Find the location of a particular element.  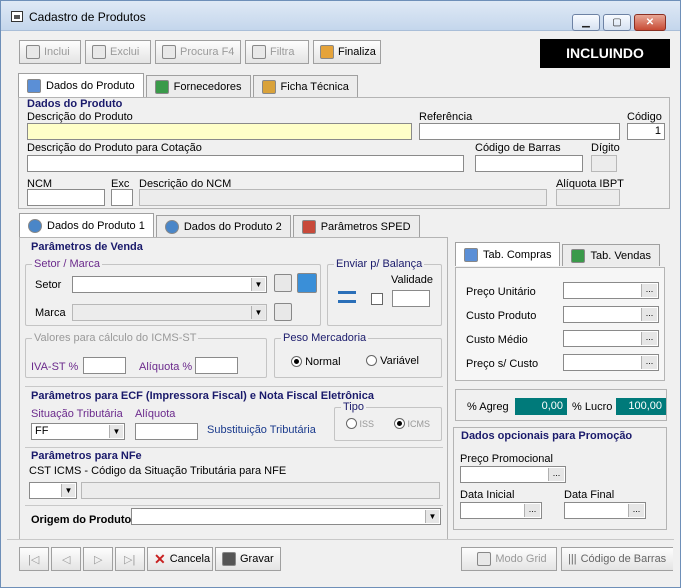

iva-st-input is located at coordinates (104, 365).